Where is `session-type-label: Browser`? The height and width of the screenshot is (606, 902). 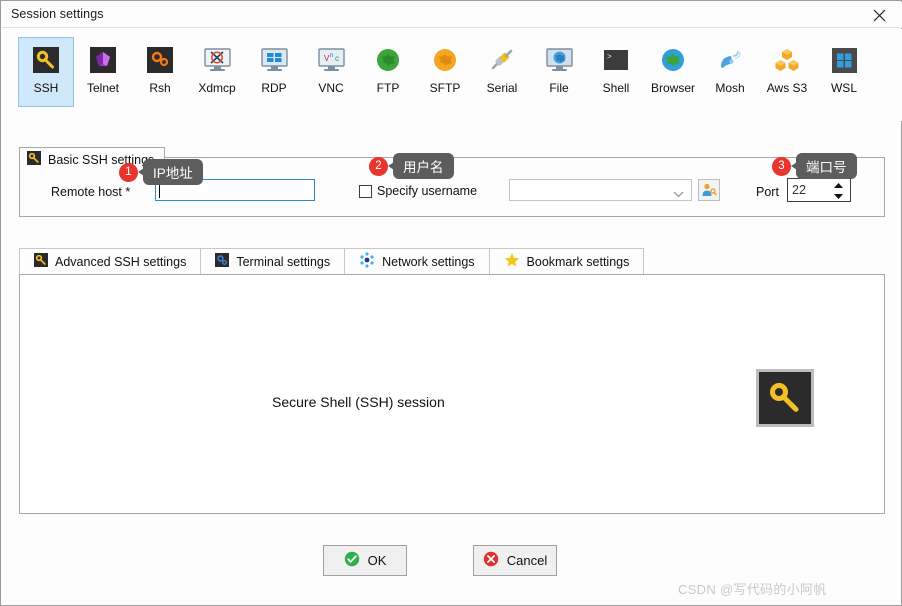 session-type-label: Browser is located at coordinates (672, 88).